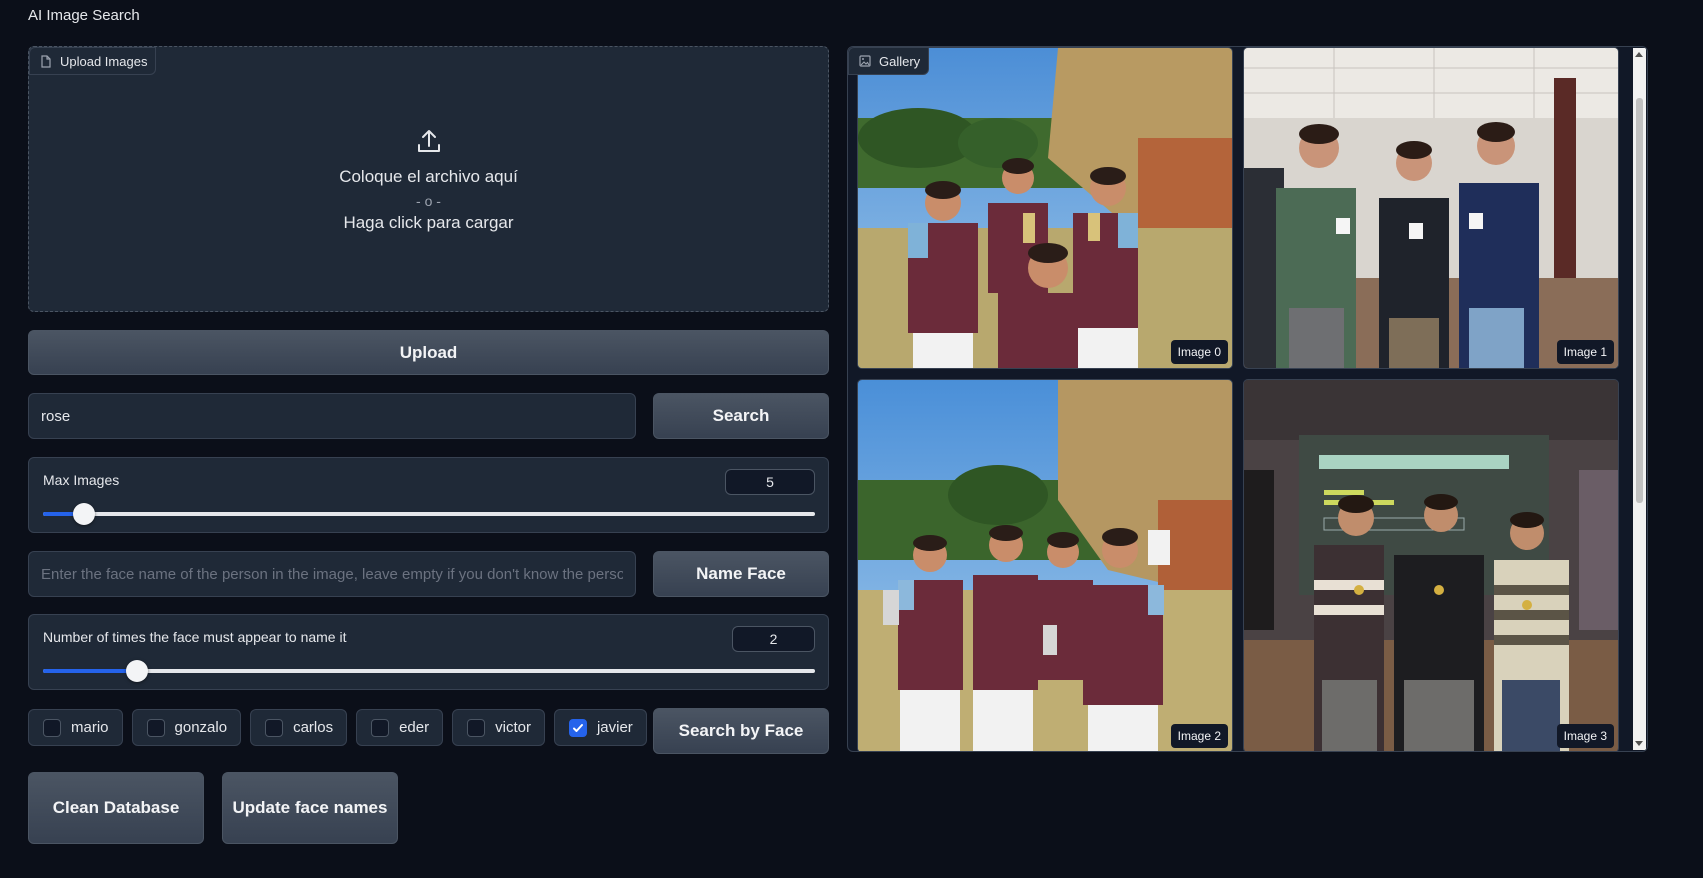 This screenshot has width=1703, height=878. I want to click on face-checkbox-carlos: carlos, so click(299, 727).